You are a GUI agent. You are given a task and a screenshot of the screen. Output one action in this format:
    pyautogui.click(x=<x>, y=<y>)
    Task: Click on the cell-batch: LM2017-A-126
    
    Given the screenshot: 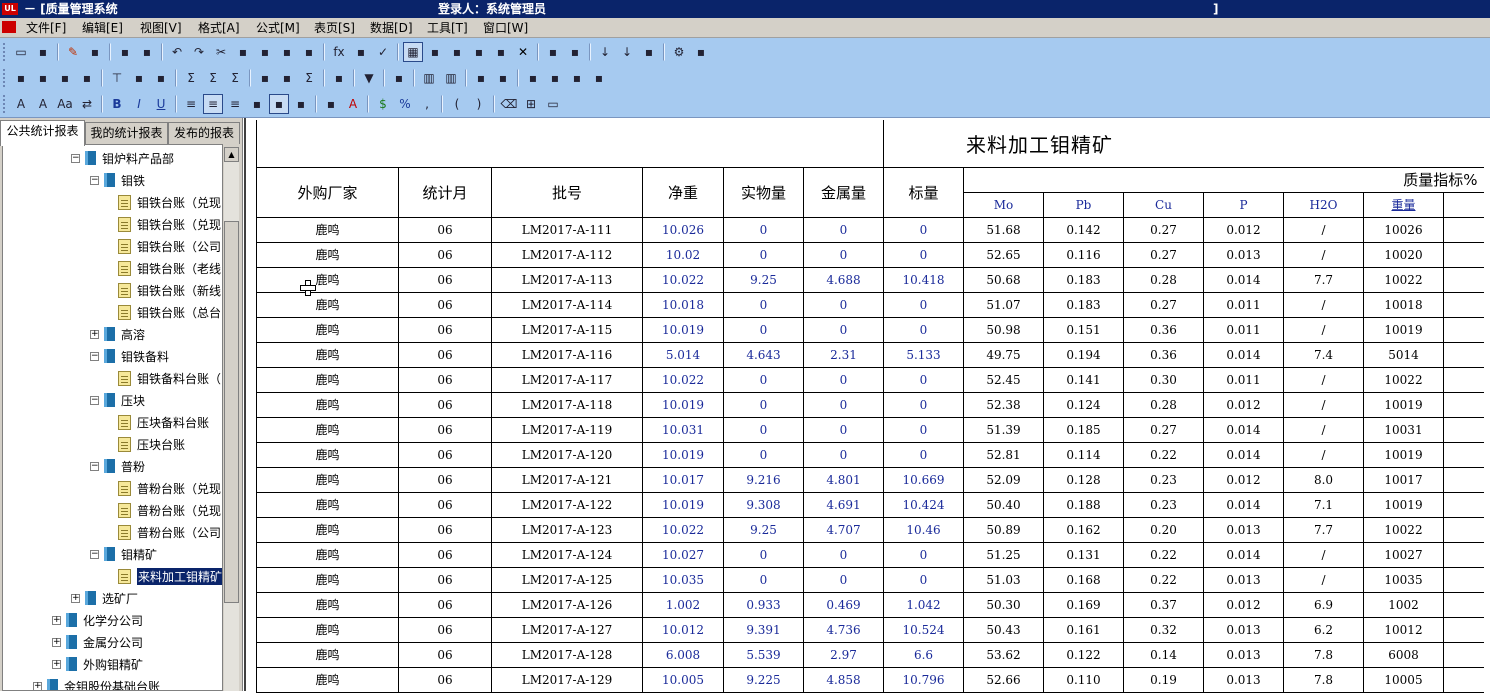 What is the action you would take?
    pyautogui.click(x=567, y=604)
    